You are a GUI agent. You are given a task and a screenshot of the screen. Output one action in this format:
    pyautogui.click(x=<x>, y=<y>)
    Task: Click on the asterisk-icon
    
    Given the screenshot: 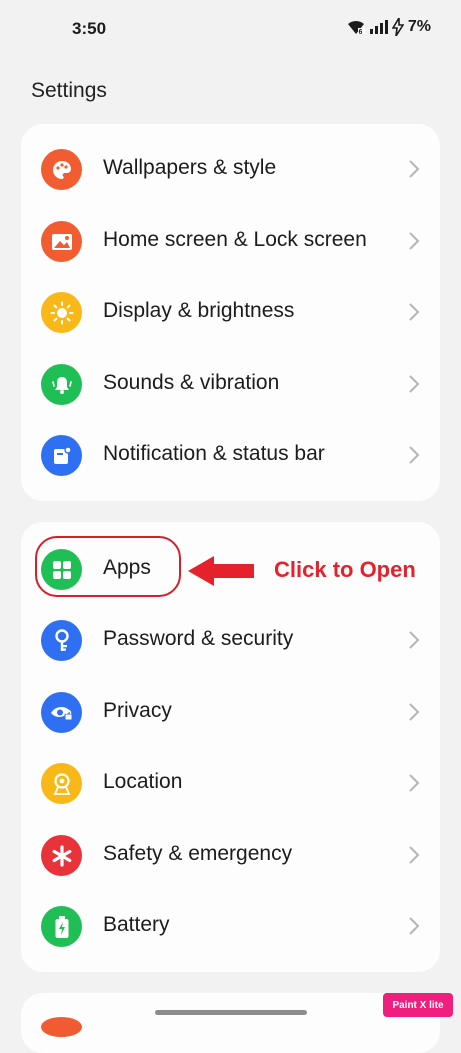 What is the action you would take?
    pyautogui.click(x=61, y=855)
    